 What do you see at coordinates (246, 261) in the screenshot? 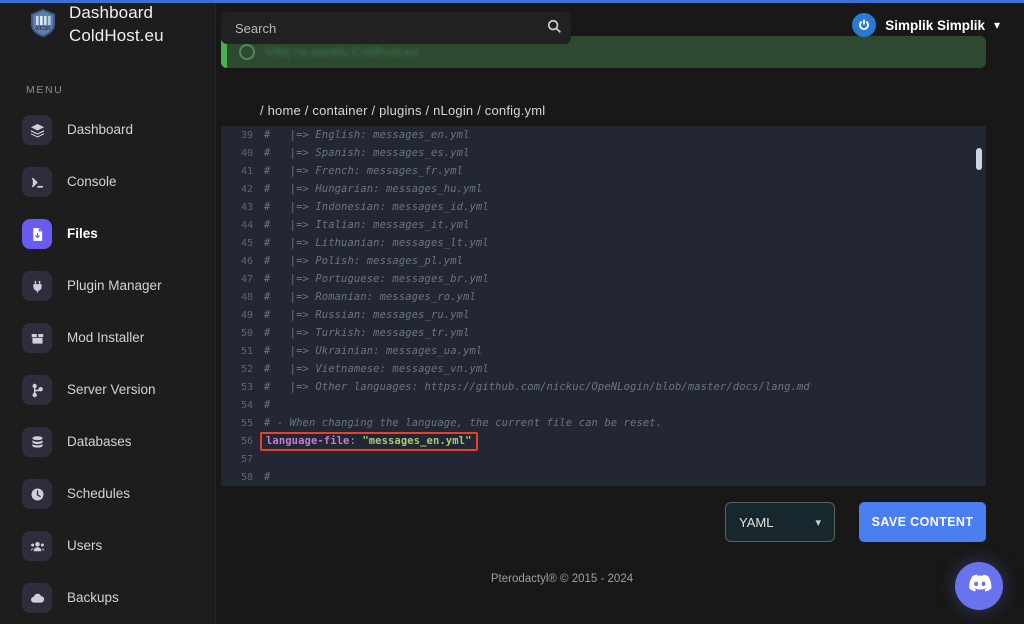
I see `line-number: 46` at bounding box center [246, 261].